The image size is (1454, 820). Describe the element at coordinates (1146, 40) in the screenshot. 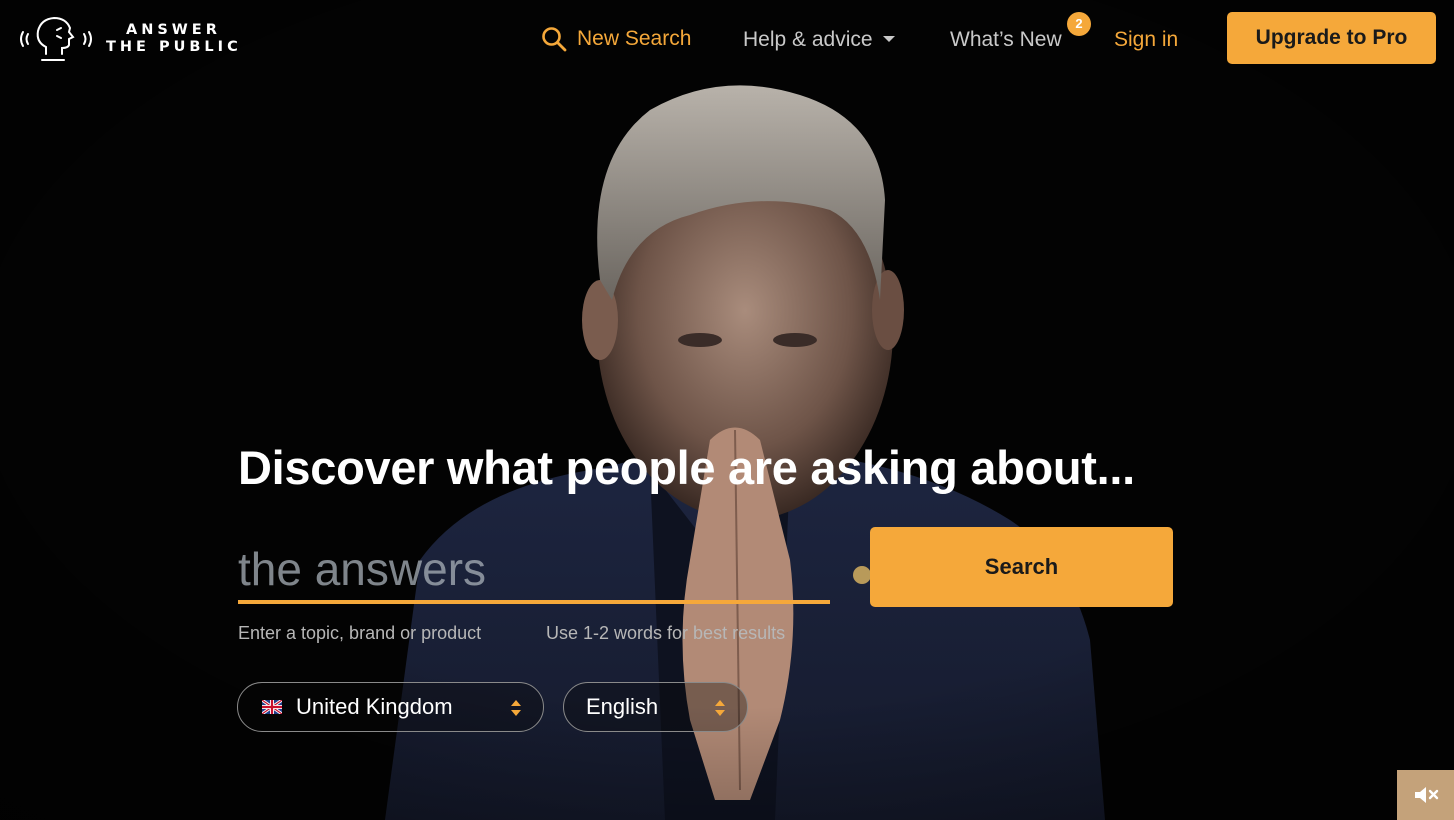

I see `sign-in-link: Sign in` at that location.